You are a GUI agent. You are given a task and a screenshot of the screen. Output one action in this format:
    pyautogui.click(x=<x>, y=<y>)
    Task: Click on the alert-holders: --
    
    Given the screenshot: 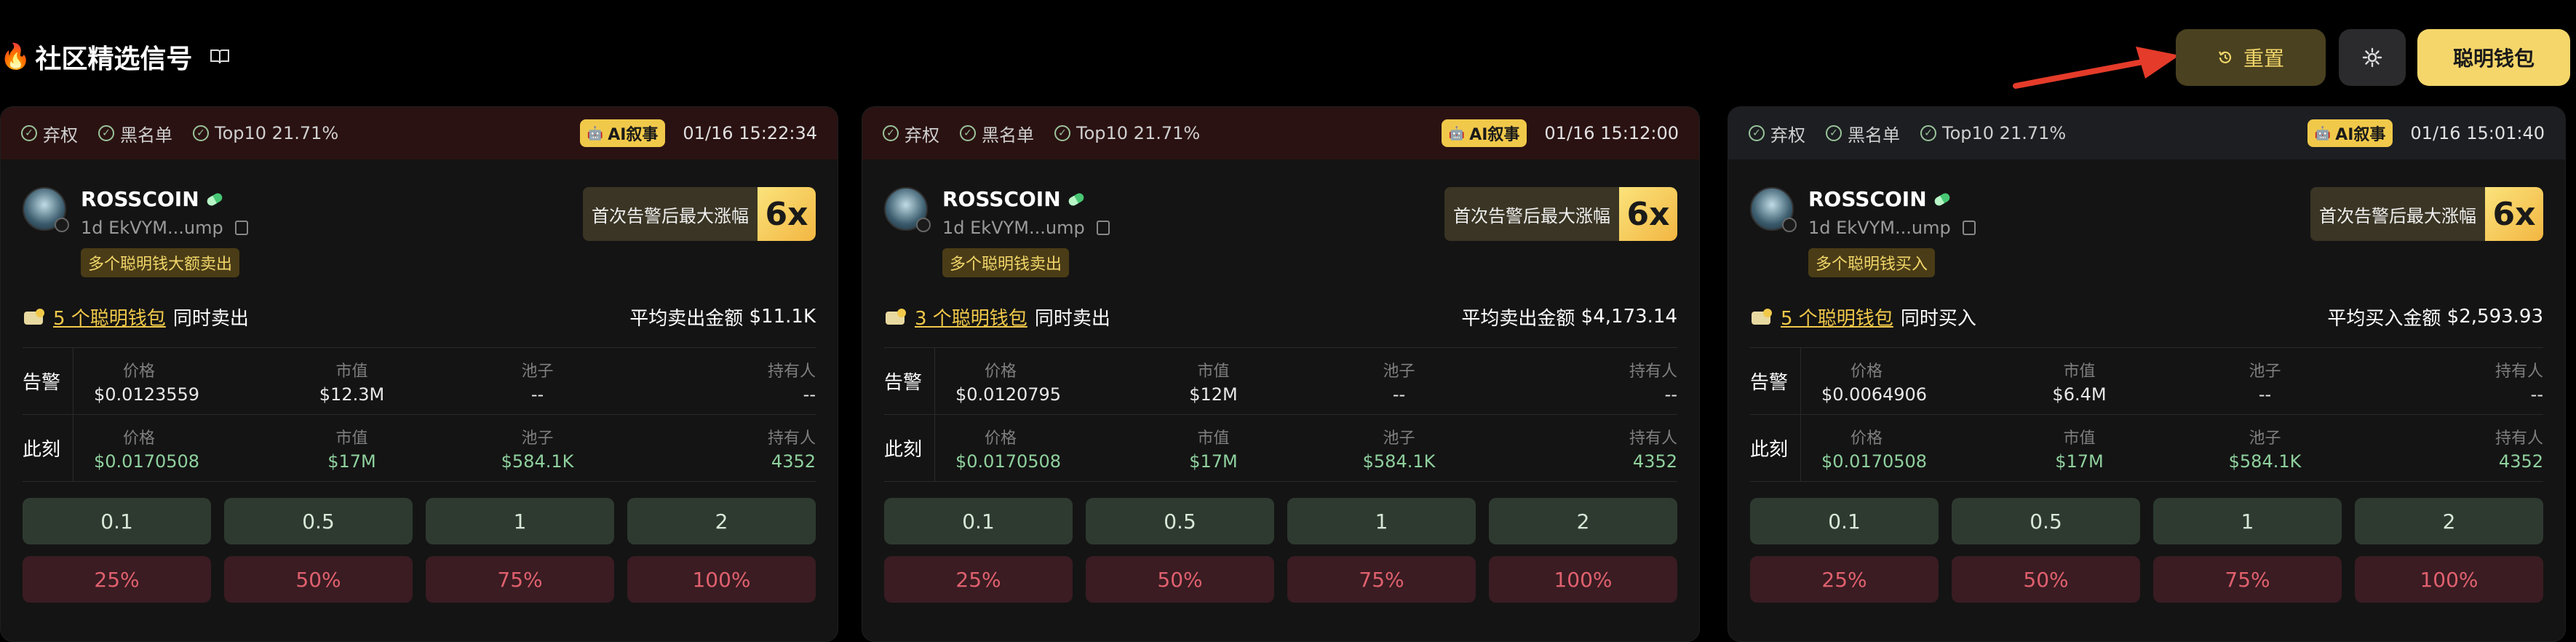 What is the action you would take?
    pyautogui.click(x=809, y=394)
    